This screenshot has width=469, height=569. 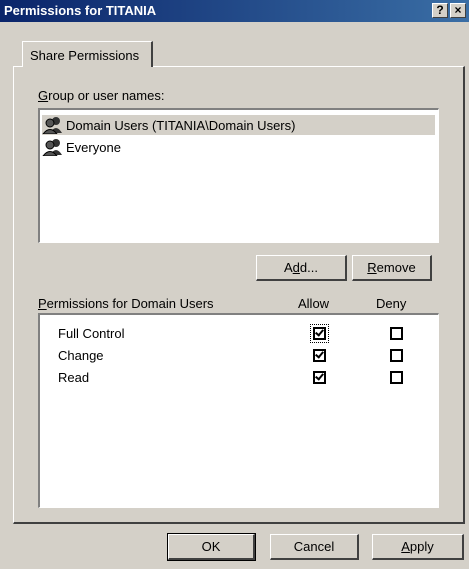 What do you see at coordinates (74, 377) in the screenshot?
I see `permission-name: Read` at bounding box center [74, 377].